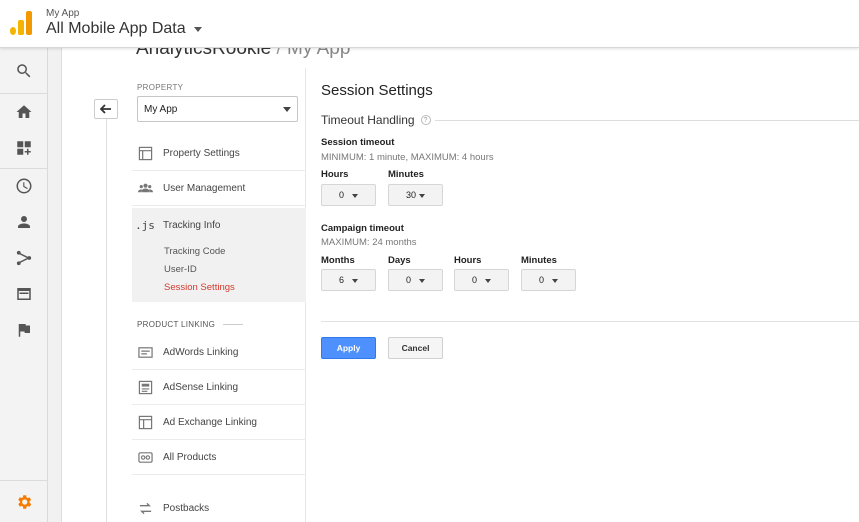 The image size is (859, 522). I want to click on nav-item-adwords-linking: AdWords Linking, so click(219, 352).